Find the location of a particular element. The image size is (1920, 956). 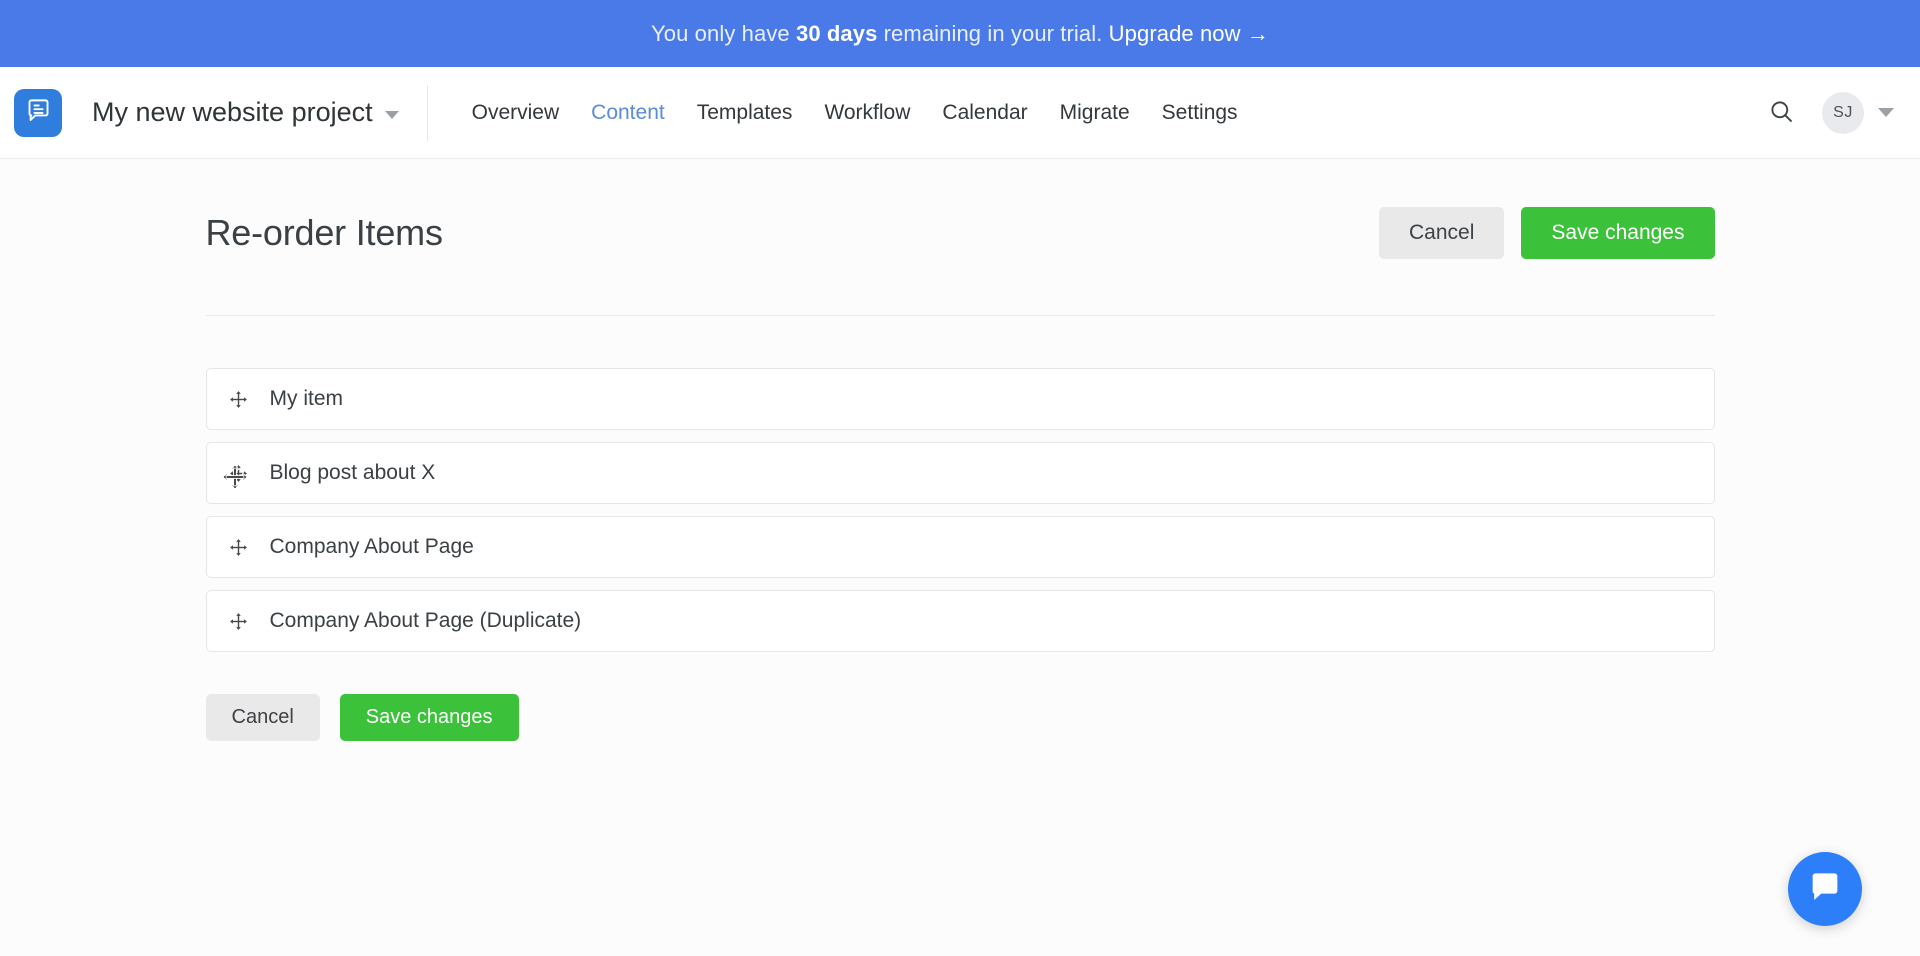

list-item-label: My item is located at coordinates (306, 398).